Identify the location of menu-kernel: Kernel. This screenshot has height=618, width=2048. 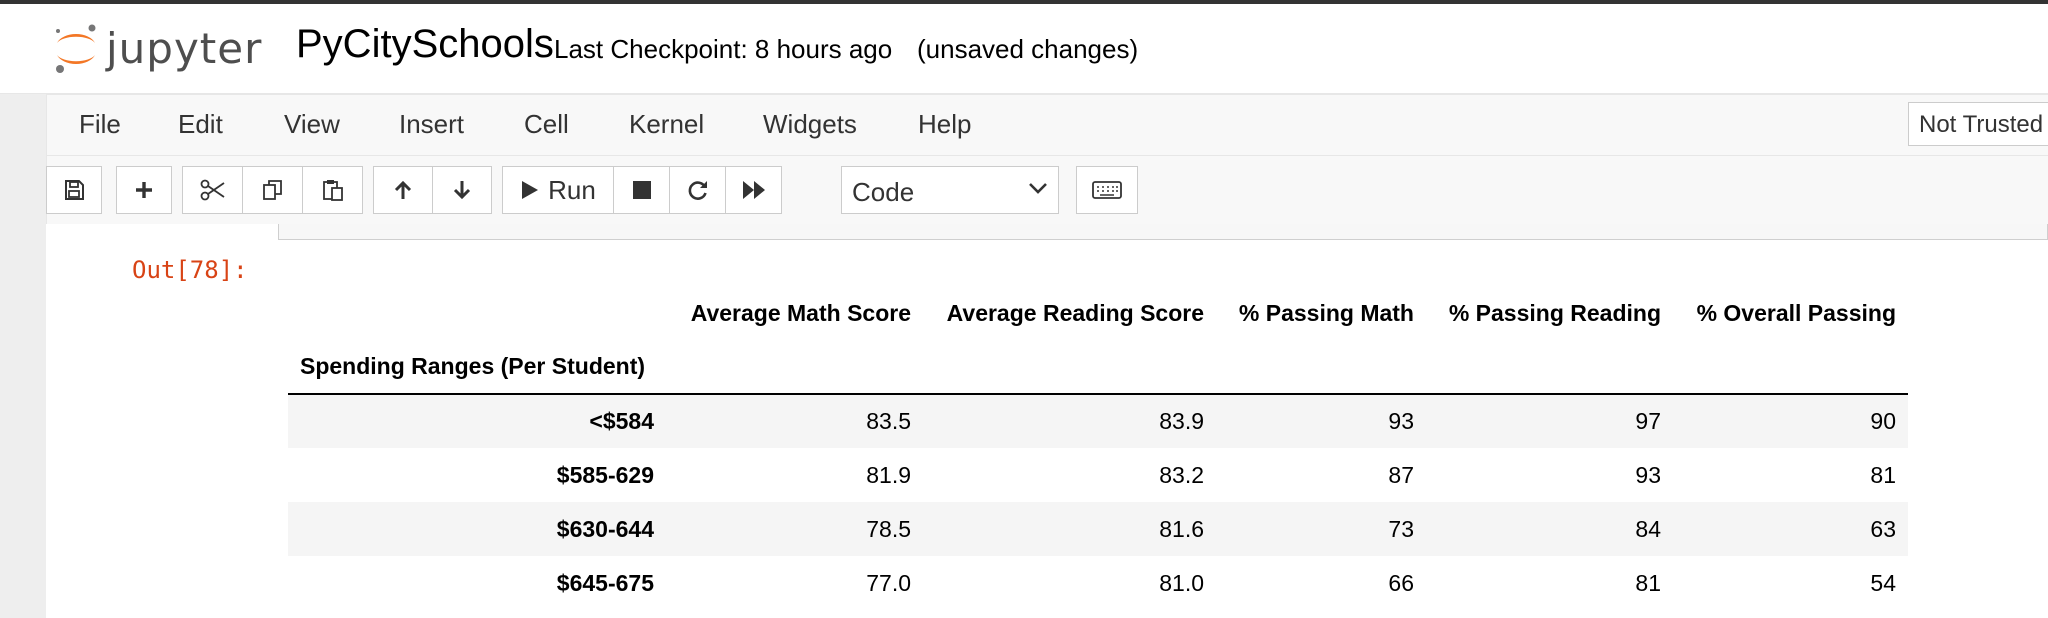
(666, 124).